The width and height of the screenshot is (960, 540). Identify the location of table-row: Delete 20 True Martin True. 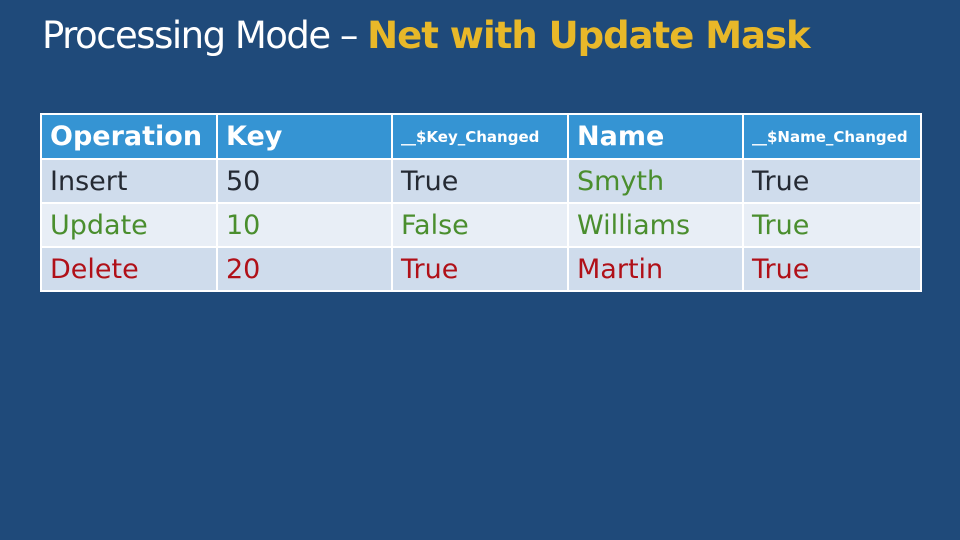
(481, 269).